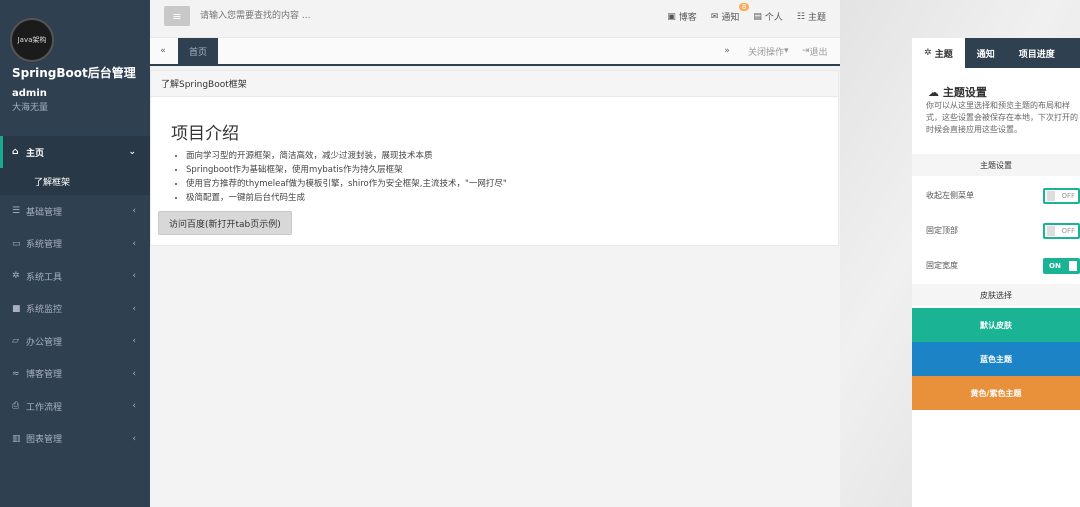 This screenshot has height=507, width=1080. Describe the element at coordinates (1061, 266) in the screenshot. I see `fixed-width-switch: ON` at that location.